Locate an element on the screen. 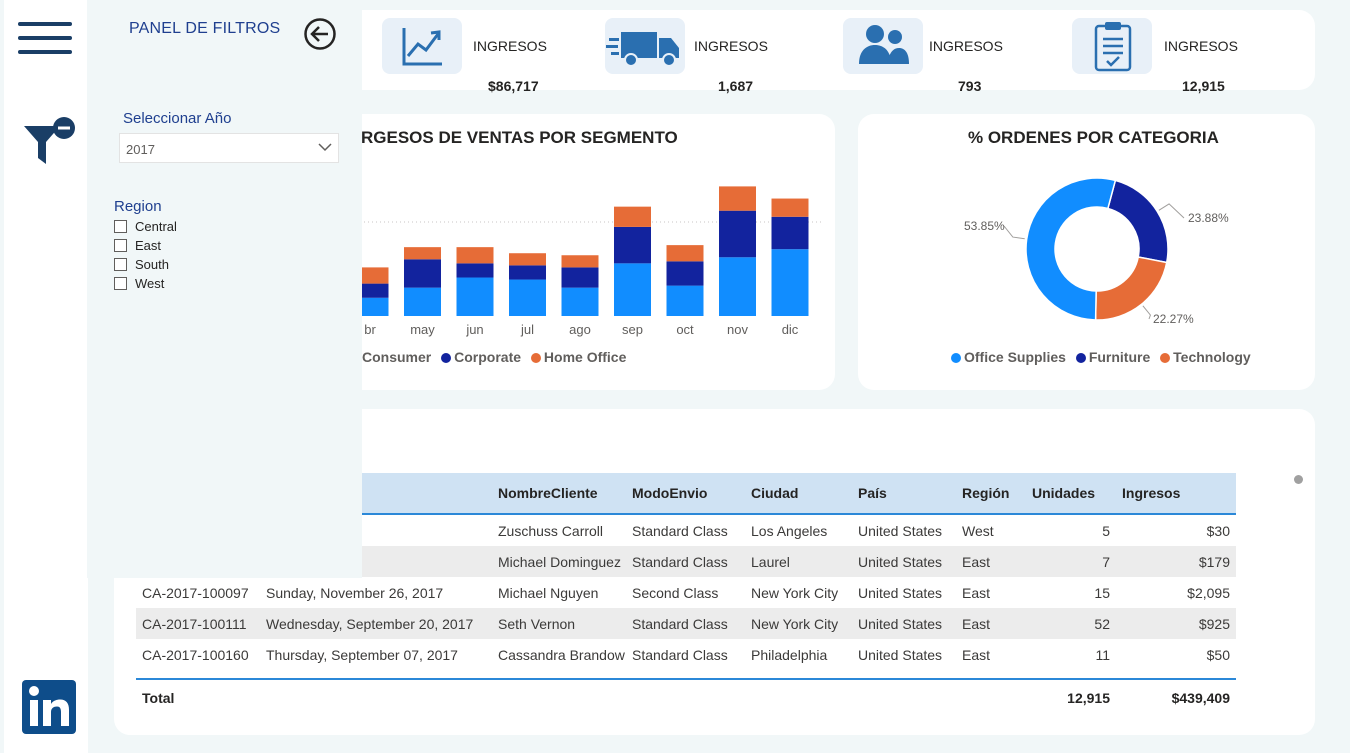 This screenshot has width=1350, height=753. cell-modo: Second Class is located at coordinates (685, 592).